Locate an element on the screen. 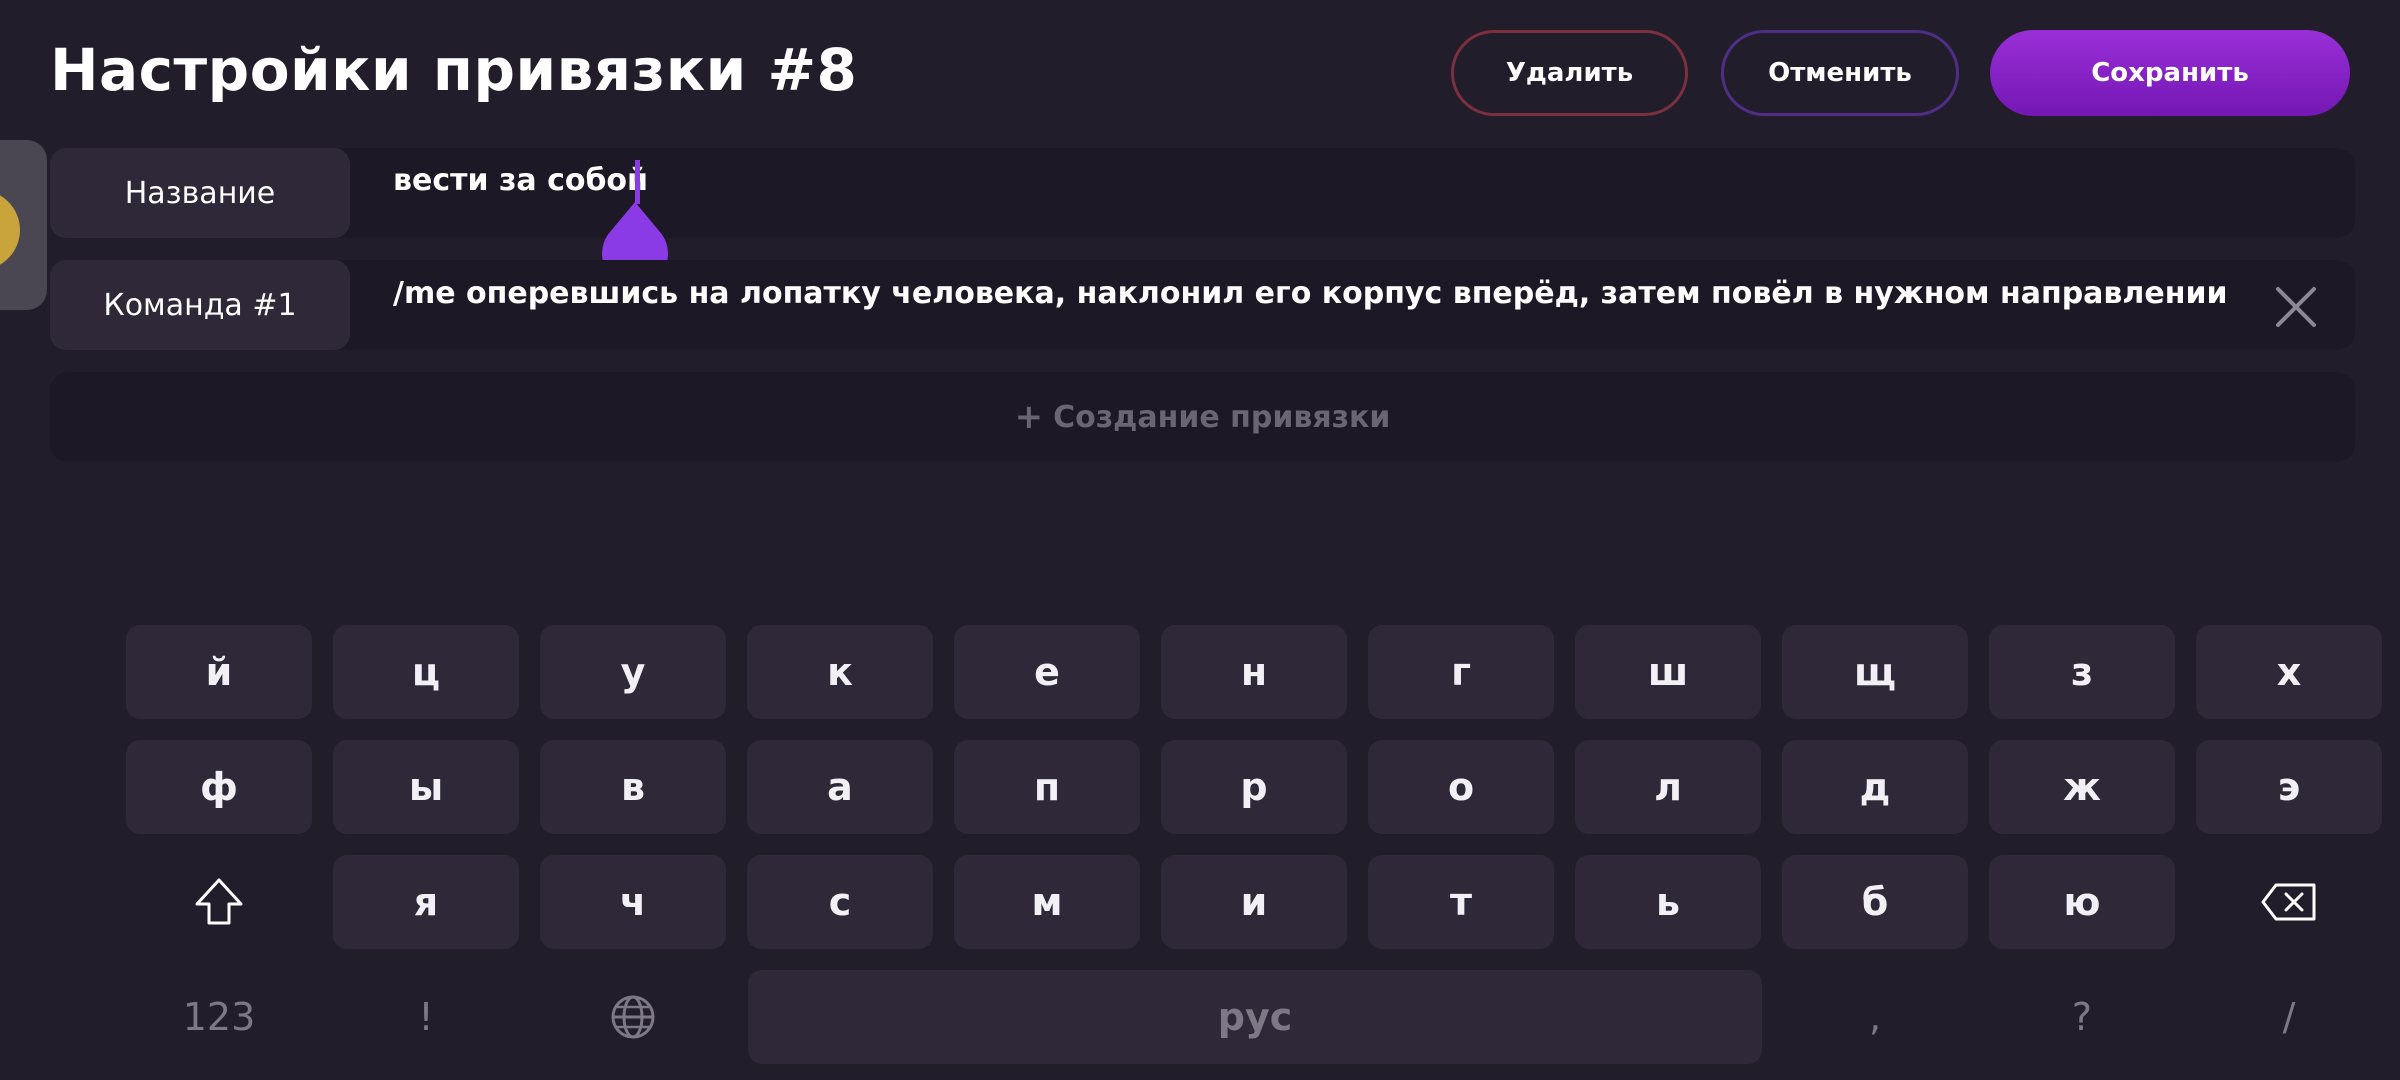 The height and width of the screenshot is (1080, 2400). cancel-button: Отменить is located at coordinates (1840, 73).